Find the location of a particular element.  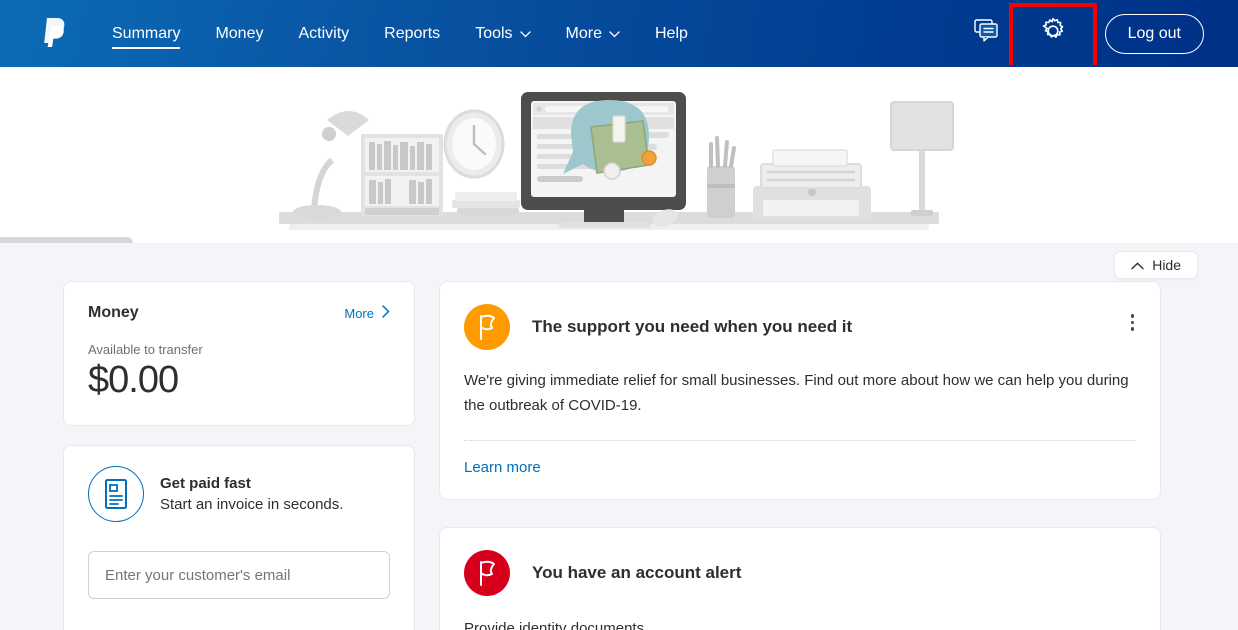

nav-item-money: Money is located at coordinates (239, 33).